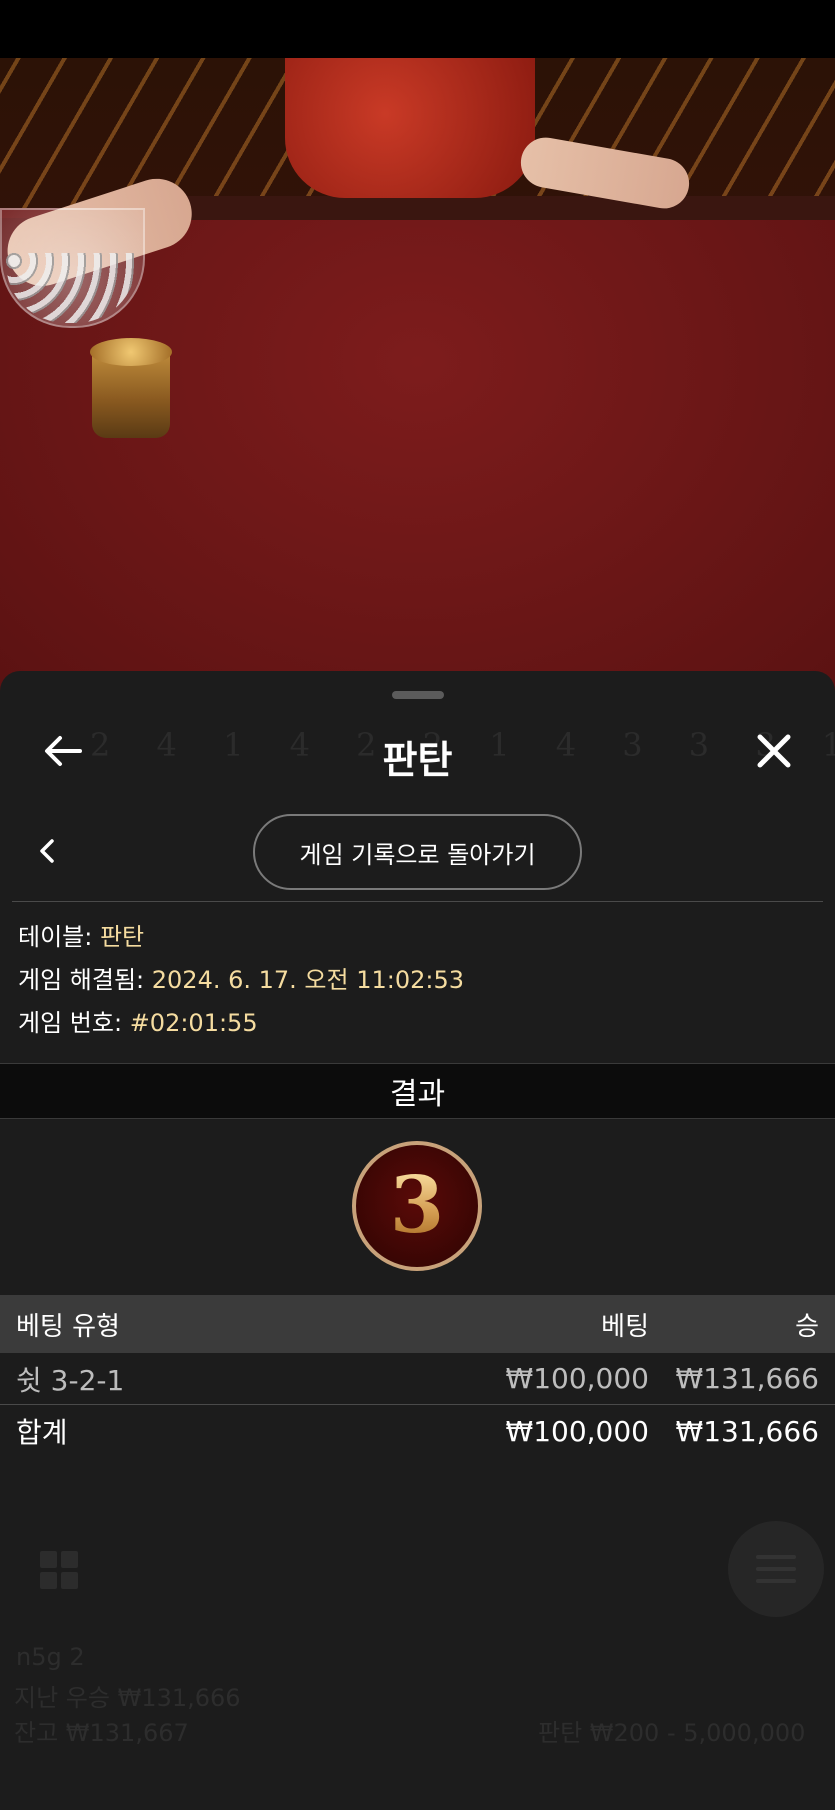 The image size is (835, 1810). Describe the element at coordinates (417, 1431) in the screenshot. I see `total-row: 합계 ₩100,000 ₩131,666` at that location.